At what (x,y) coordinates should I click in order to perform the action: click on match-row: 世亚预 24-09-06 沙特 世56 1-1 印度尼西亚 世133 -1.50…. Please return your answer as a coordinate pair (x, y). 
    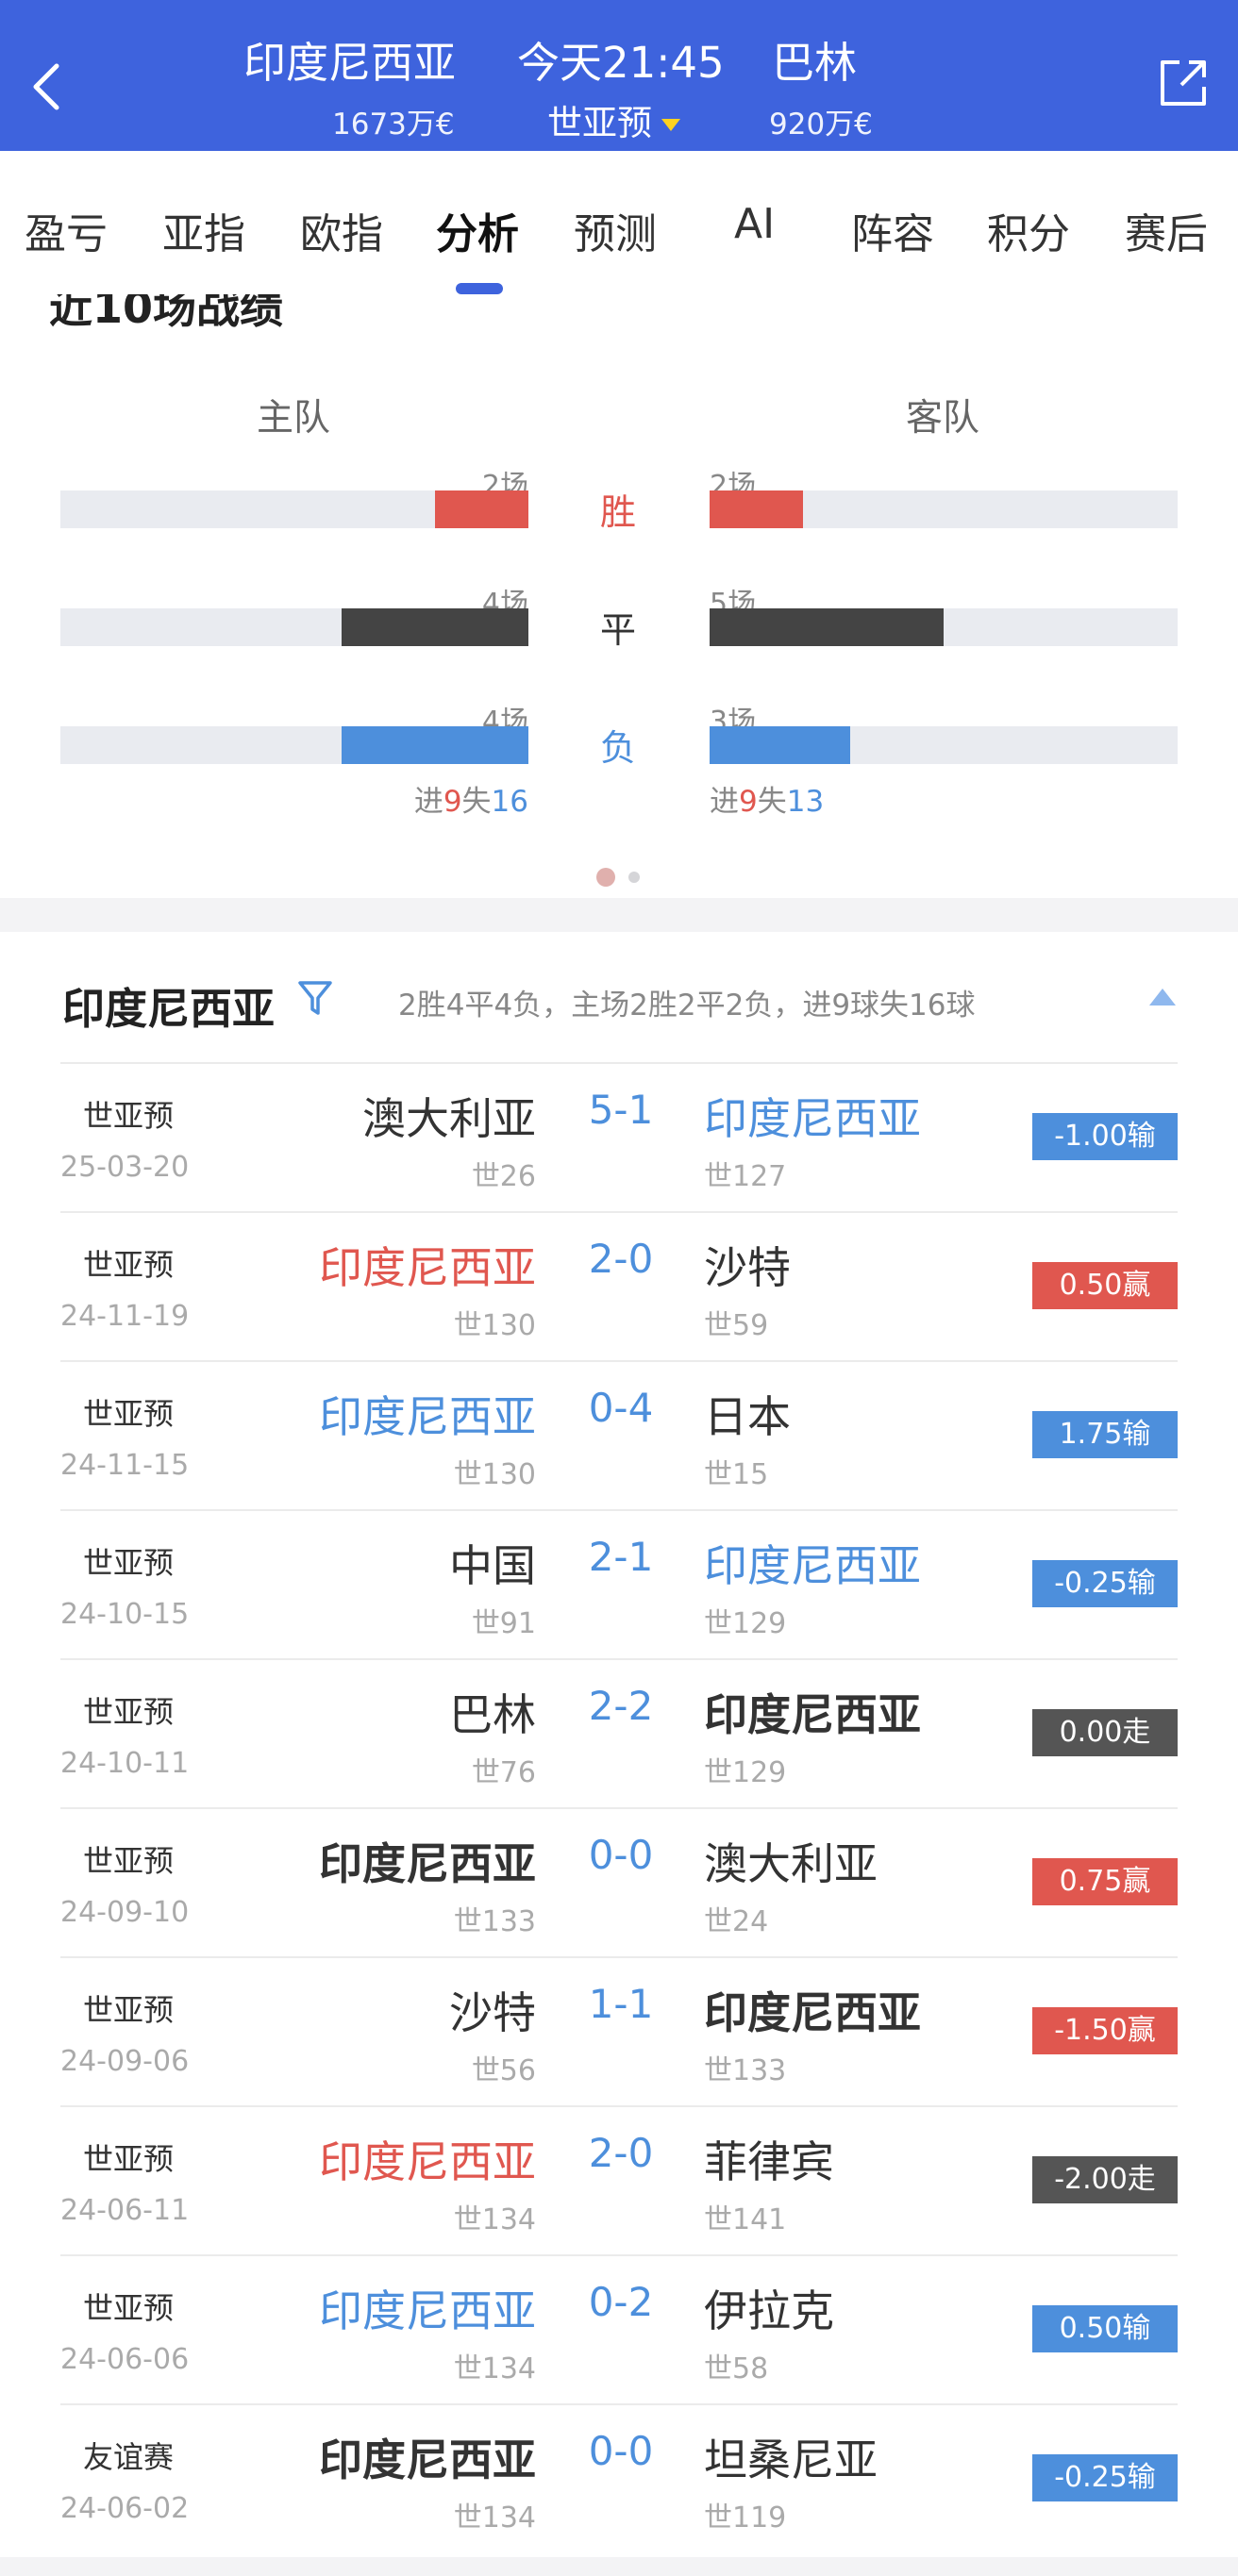
    Looking at the image, I should click on (619, 2030).